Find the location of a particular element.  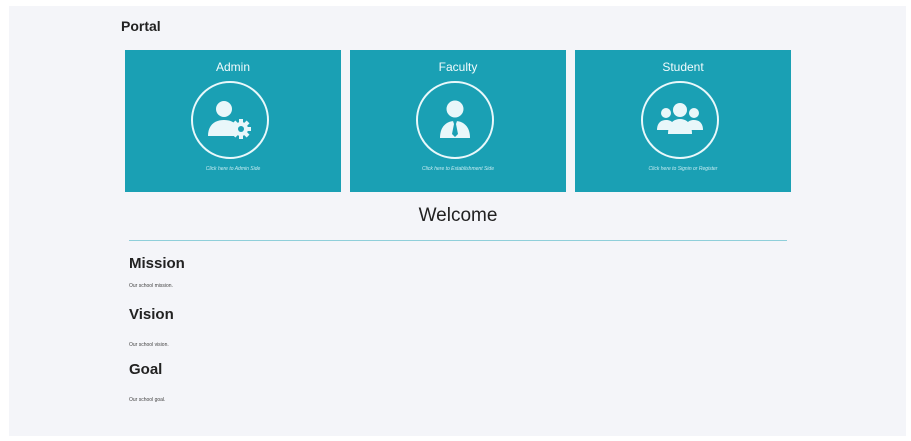

mission-heading: Mission is located at coordinates (157, 263).